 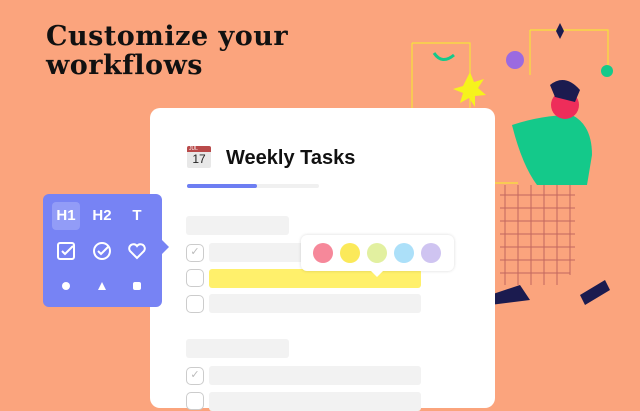 What do you see at coordinates (291, 158) in the screenshot?
I see `card-title: Weekly Tasks` at bounding box center [291, 158].